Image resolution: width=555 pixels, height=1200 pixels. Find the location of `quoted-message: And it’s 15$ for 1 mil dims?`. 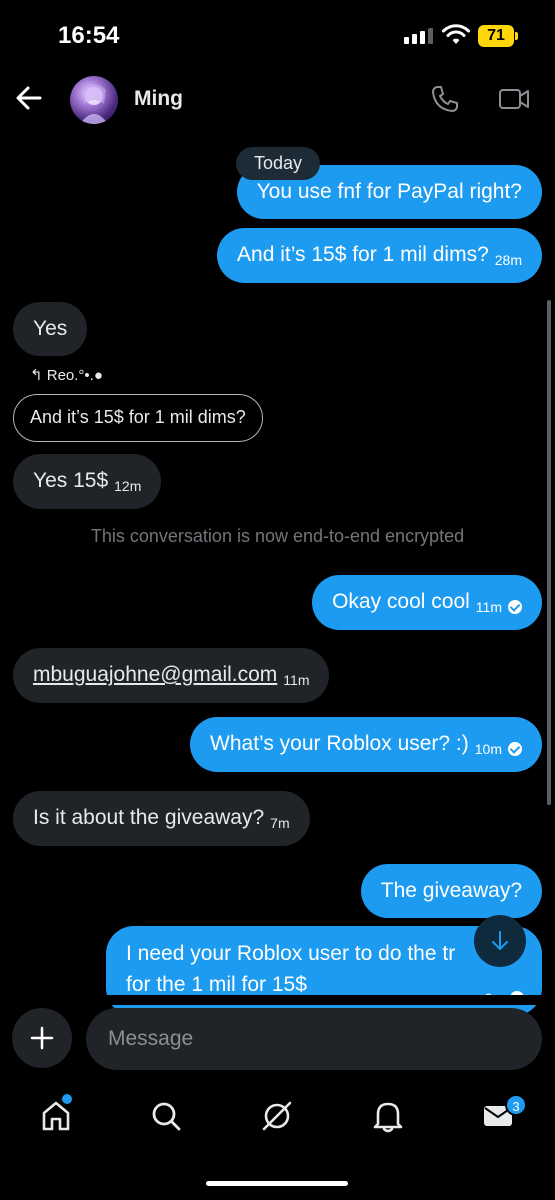

quoted-message: And it’s 15$ for 1 mil dims? is located at coordinates (138, 418).